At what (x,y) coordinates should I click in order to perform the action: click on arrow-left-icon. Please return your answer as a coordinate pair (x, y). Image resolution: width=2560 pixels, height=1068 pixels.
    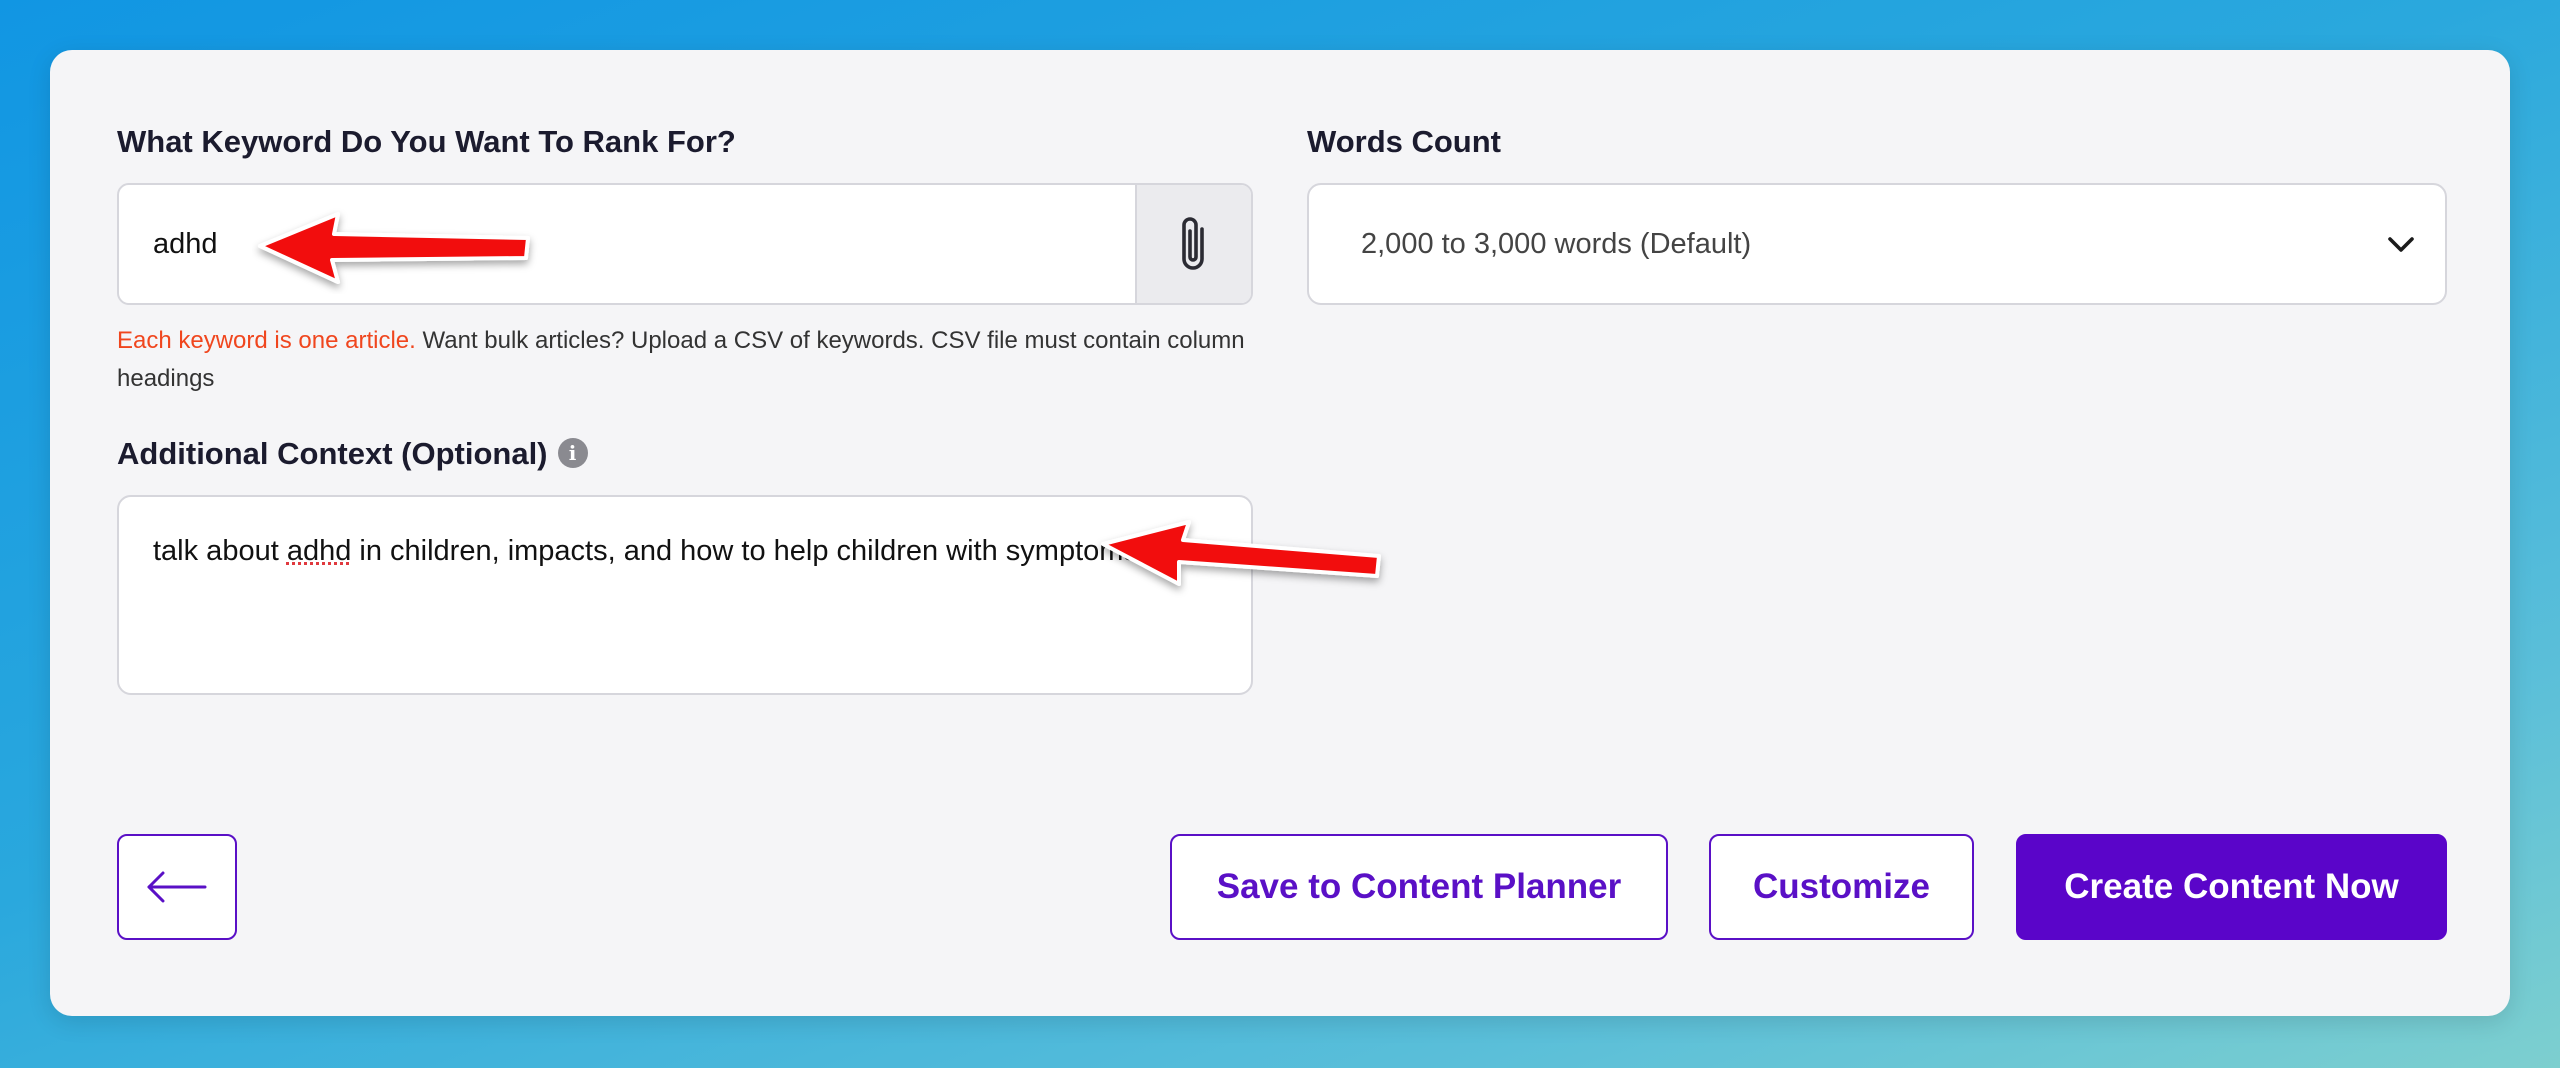
    Looking at the image, I should click on (177, 887).